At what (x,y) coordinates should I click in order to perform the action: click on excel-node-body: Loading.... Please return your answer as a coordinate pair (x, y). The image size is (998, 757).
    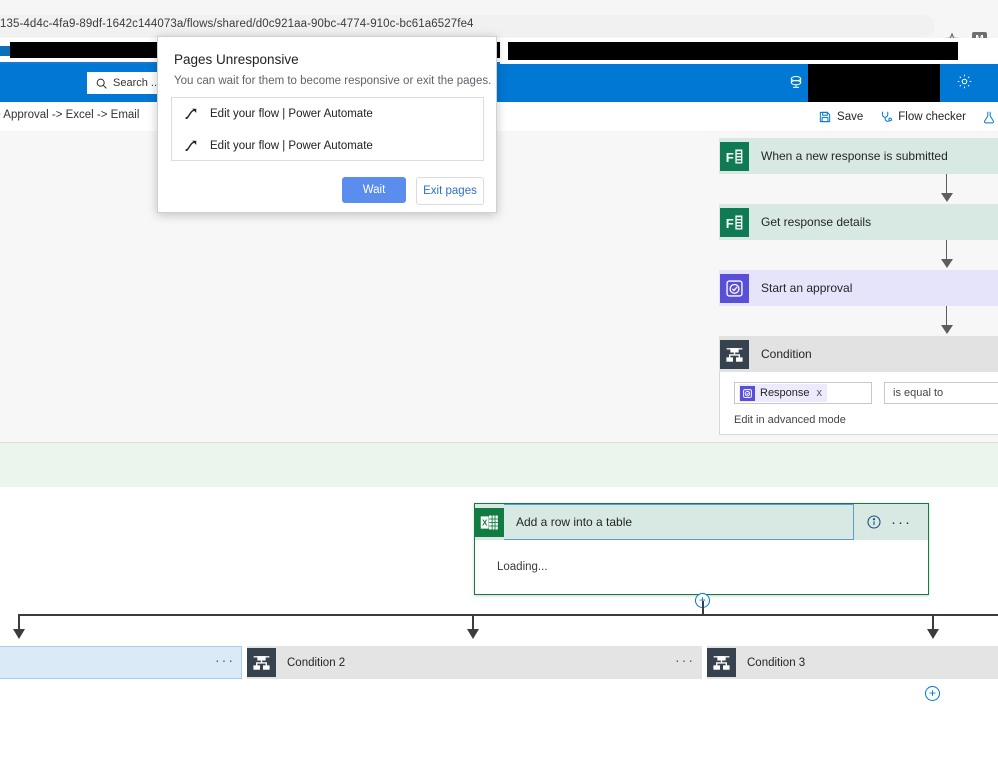
    Looking at the image, I should click on (701, 567).